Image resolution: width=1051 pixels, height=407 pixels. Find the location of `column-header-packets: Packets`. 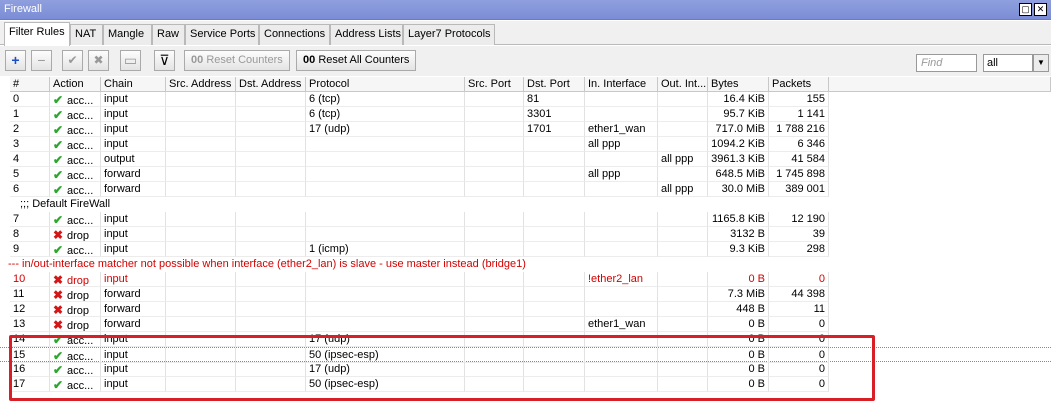

column-header-packets: Packets is located at coordinates (799, 84).